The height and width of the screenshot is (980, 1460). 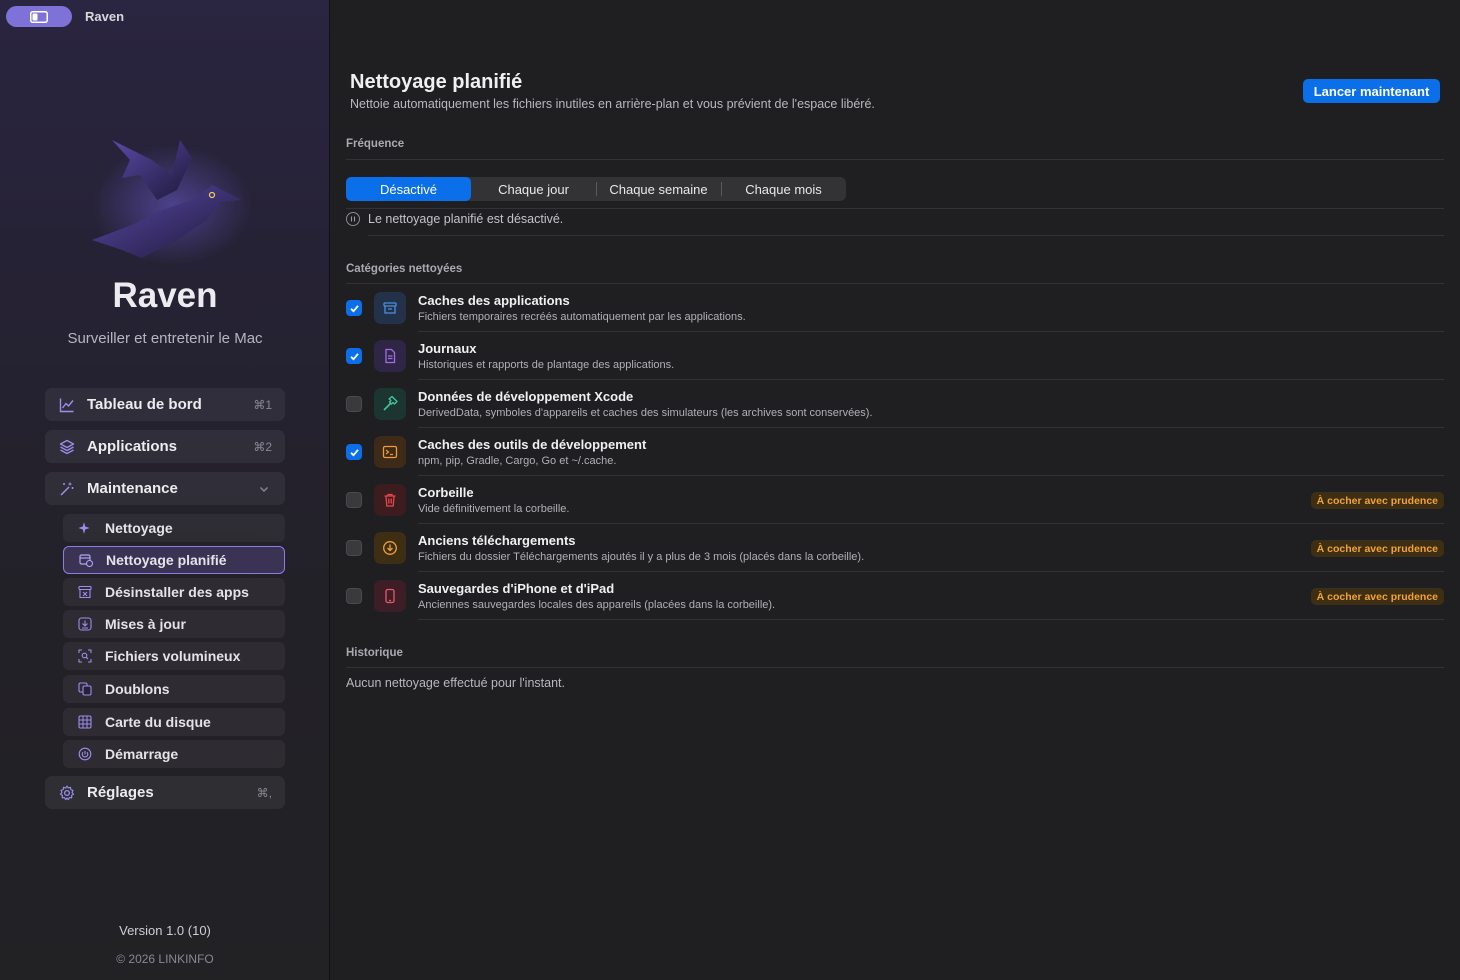 I want to click on scan-file-icon, so click(x=85, y=656).